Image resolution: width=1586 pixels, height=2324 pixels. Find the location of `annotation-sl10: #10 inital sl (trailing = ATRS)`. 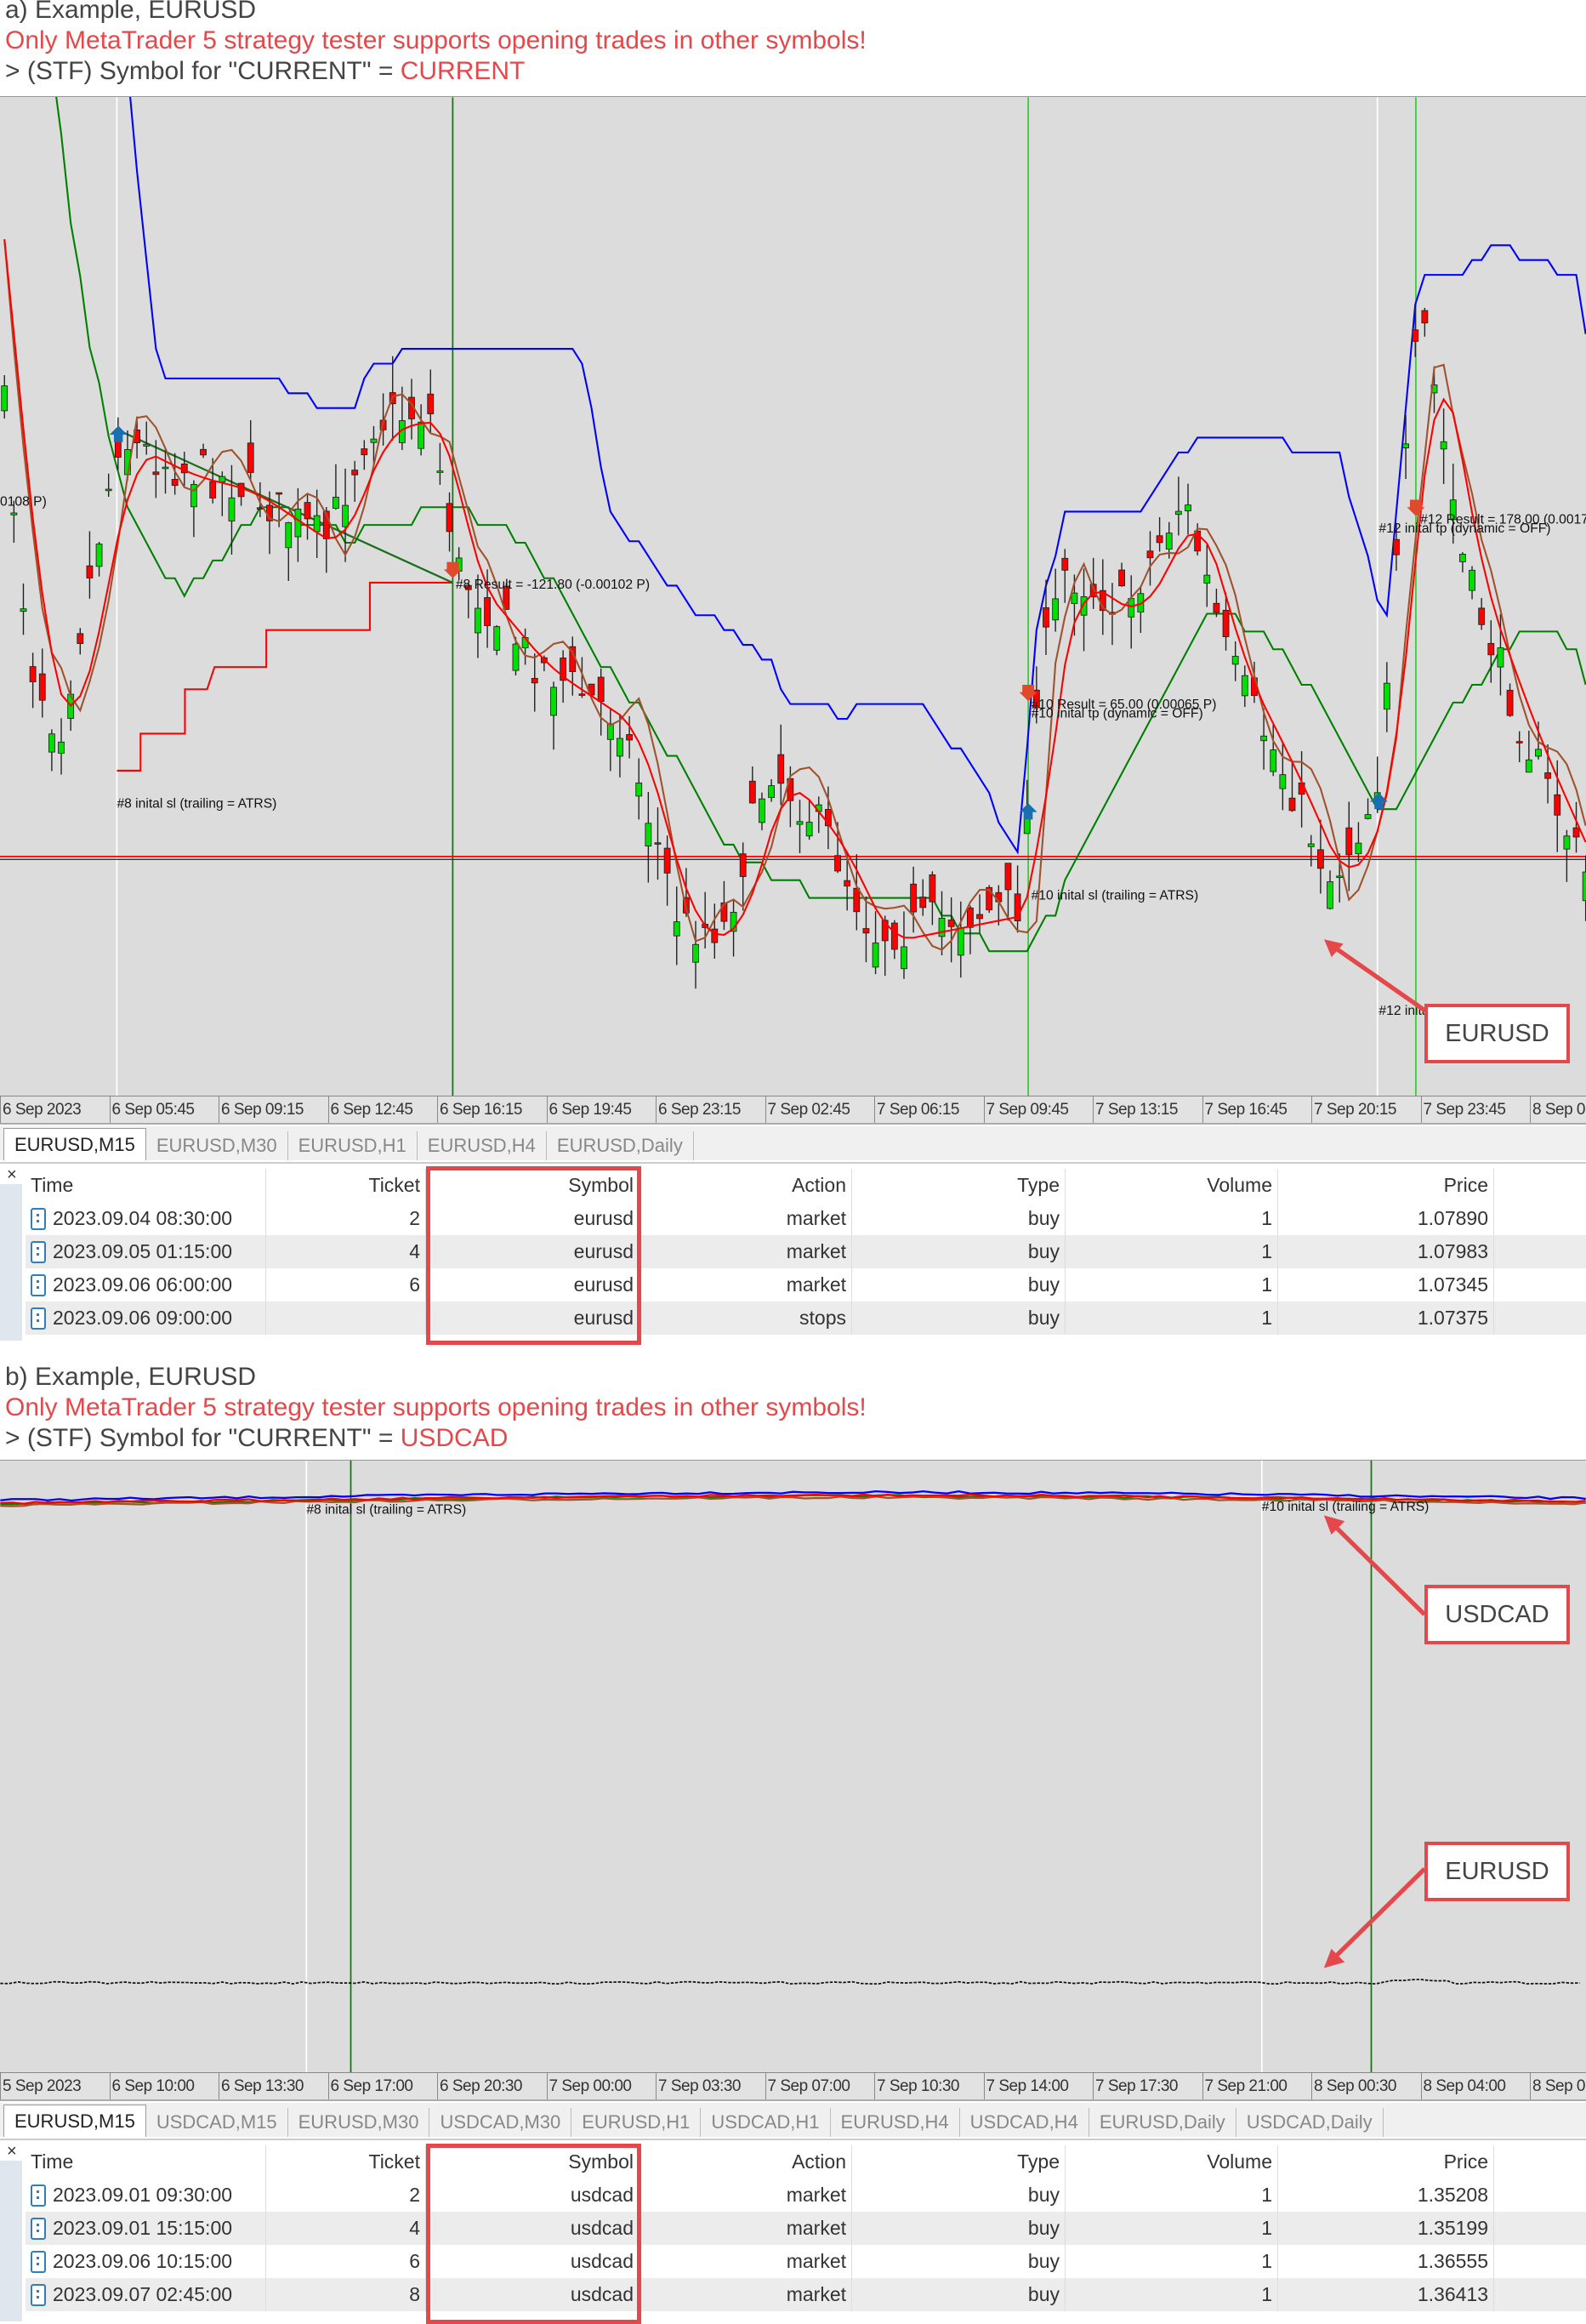

annotation-sl10: #10 inital sl (trailing = ATRS) is located at coordinates (1115, 895).